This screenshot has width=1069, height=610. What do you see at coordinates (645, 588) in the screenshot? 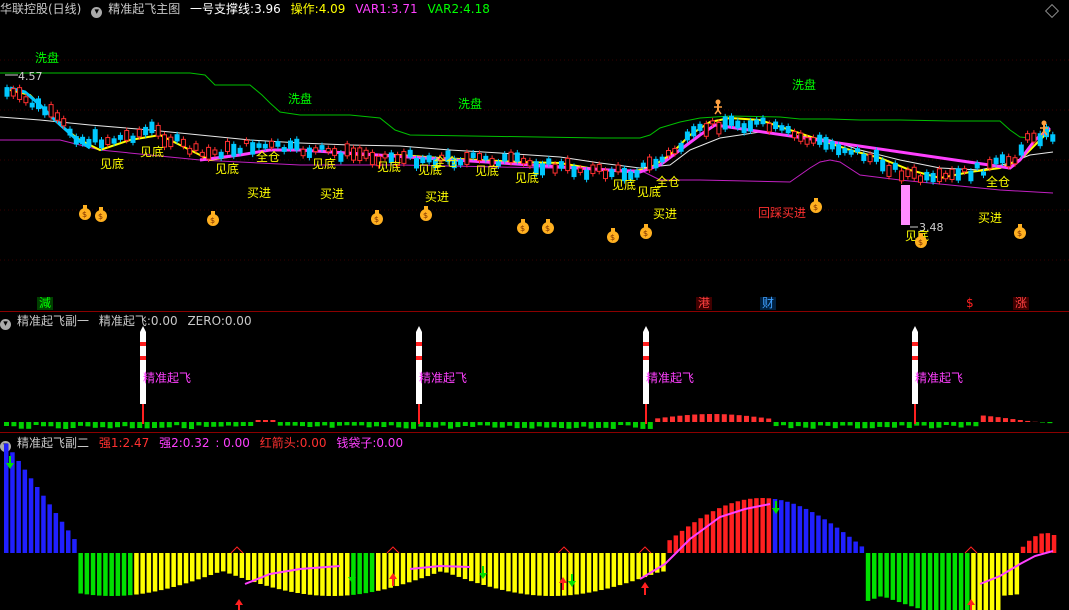
I see `up-arrow-icon` at bounding box center [645, 588].